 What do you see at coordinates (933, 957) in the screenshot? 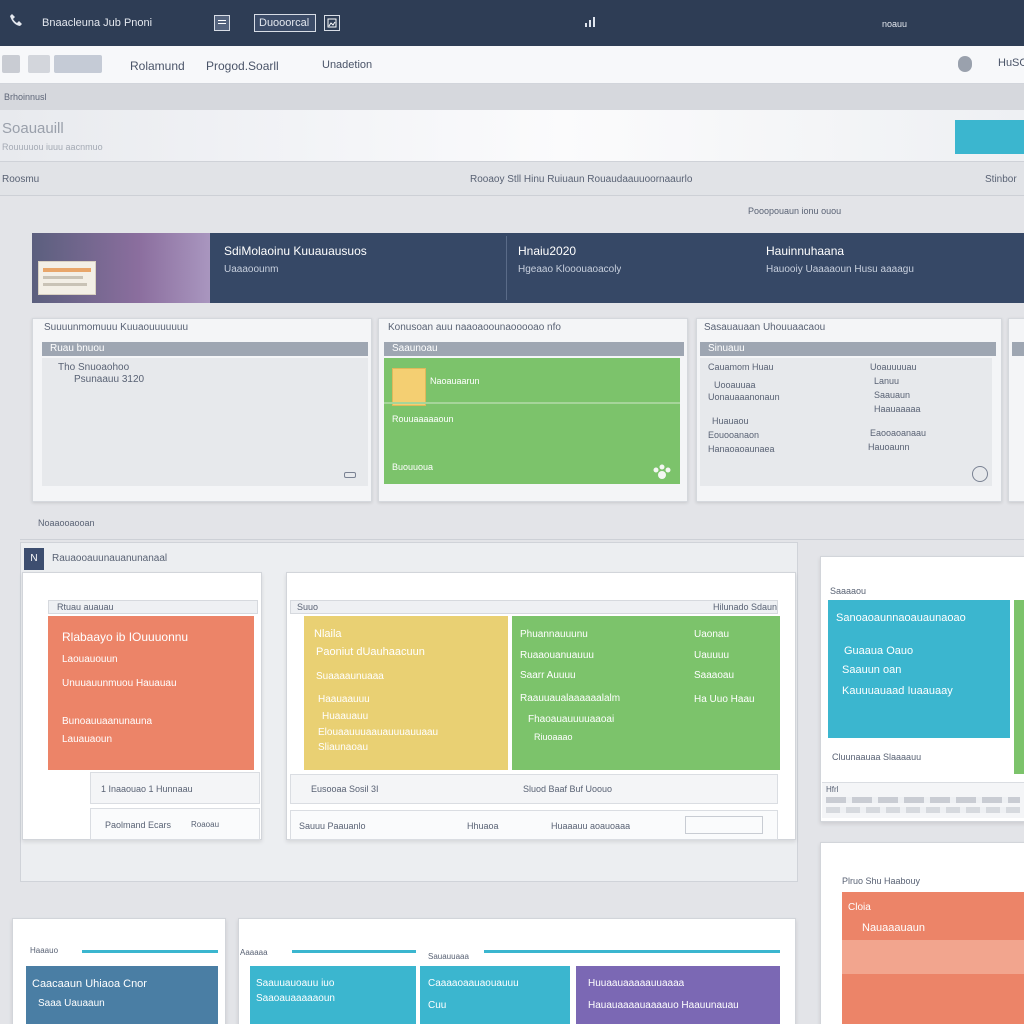
I see `orange-tile-2-band` at bounding box center [933, 957].